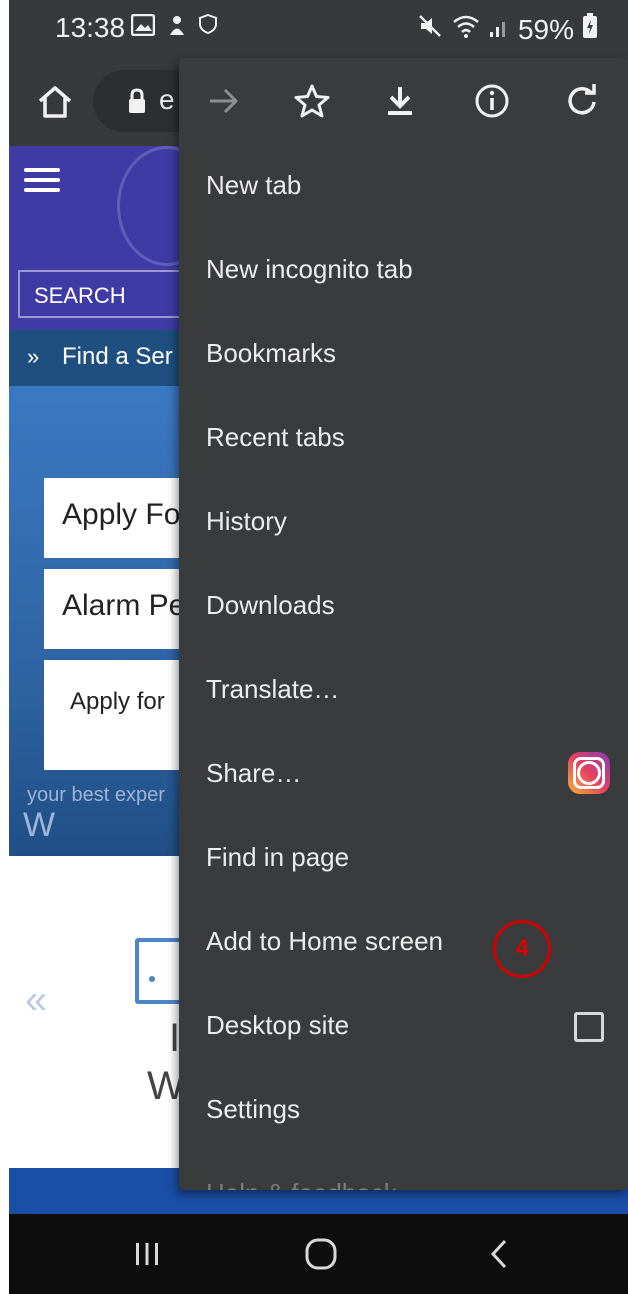  I want to click on menu-item-label: Add to Home screen, so click(325, 941).